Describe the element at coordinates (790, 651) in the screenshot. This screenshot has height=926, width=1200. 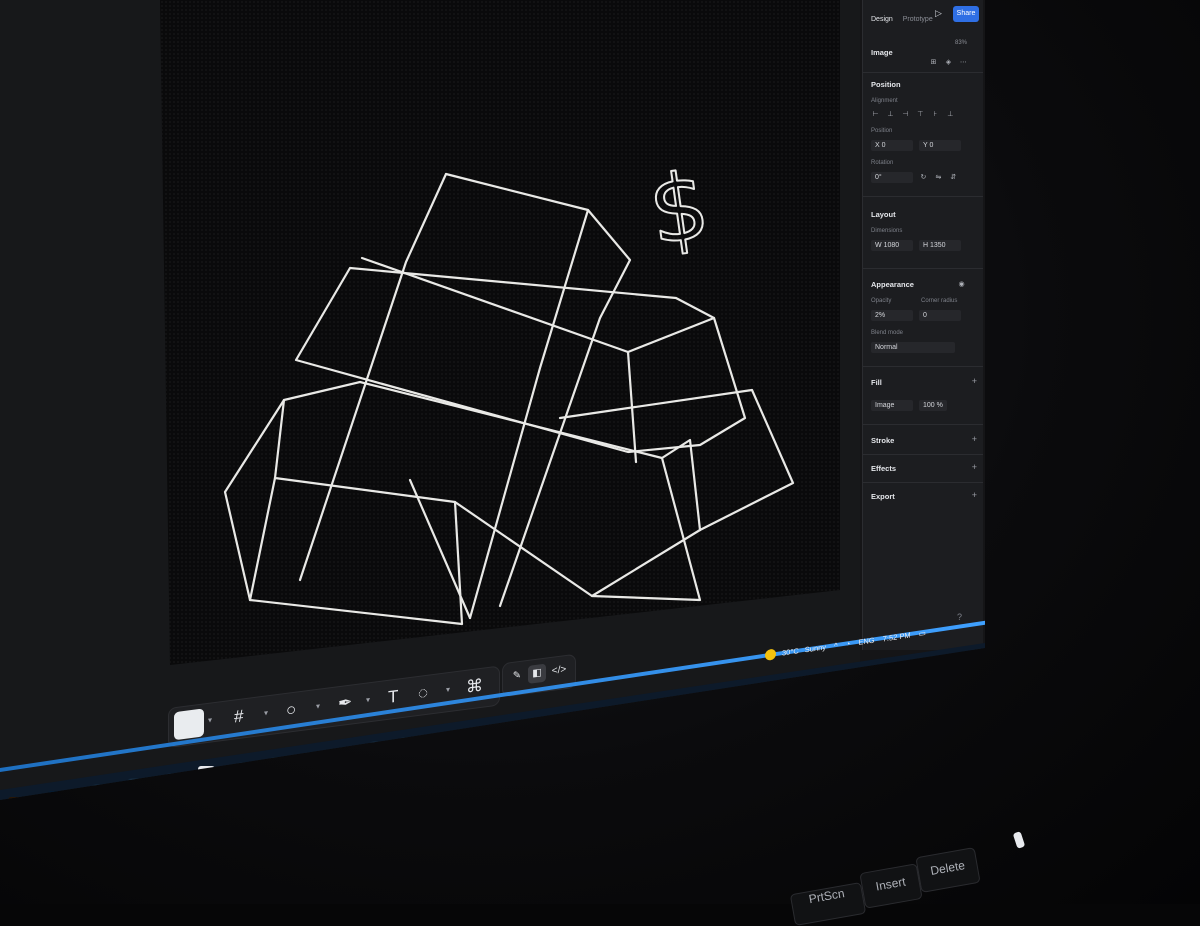
I see `weather-temp: 30°C` at that location.